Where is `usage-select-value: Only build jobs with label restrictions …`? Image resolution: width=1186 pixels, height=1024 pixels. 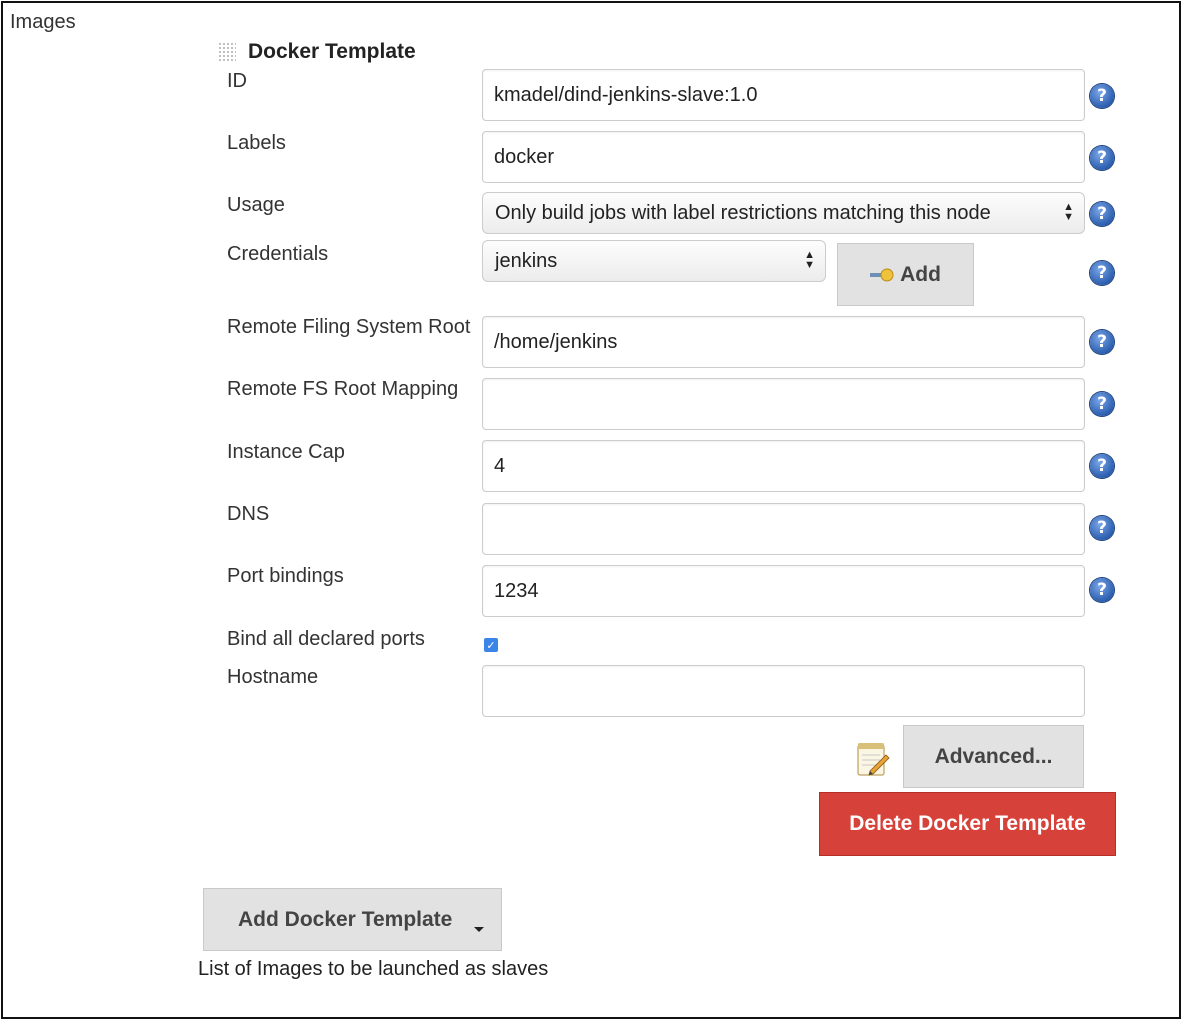 usage-select-value: Only build jobs with label restrictions … is located at coordinates (743, 212).